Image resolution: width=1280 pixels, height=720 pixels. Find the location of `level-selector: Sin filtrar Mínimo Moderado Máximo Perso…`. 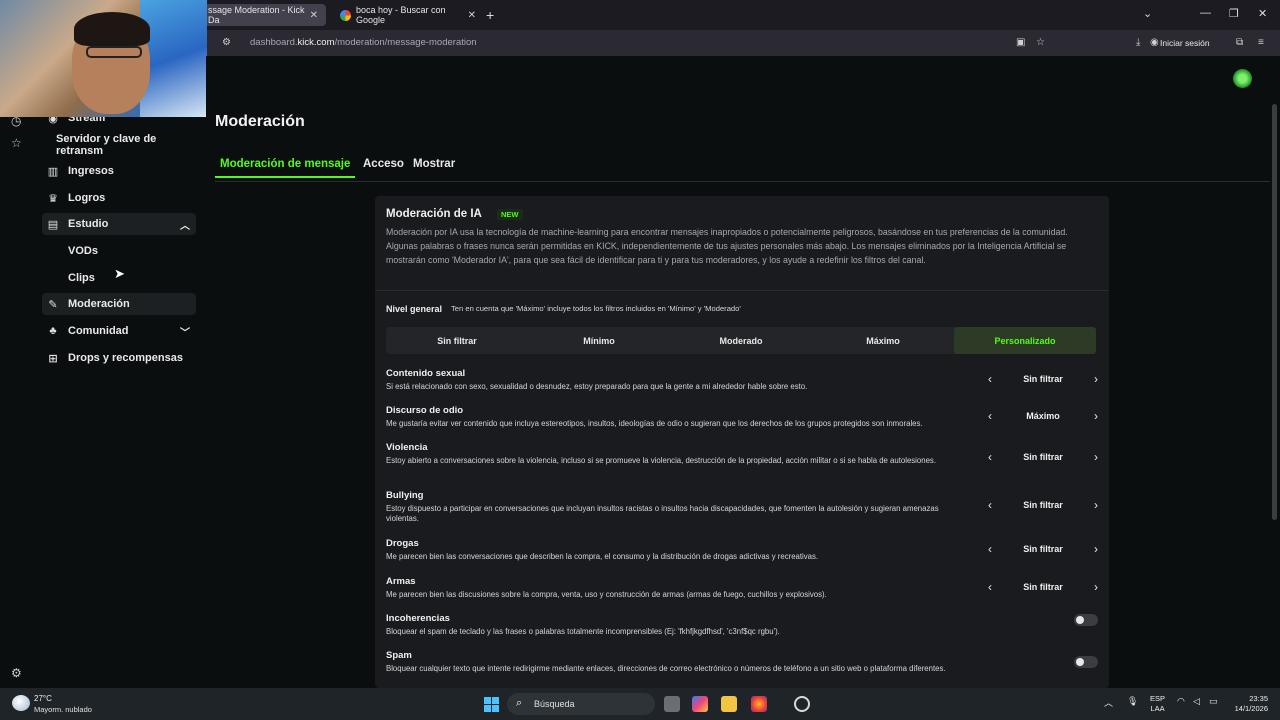

level-selector: Sin filtrar Mínimo Moderado Máximo Perso… is located at coordinates (741, 340).